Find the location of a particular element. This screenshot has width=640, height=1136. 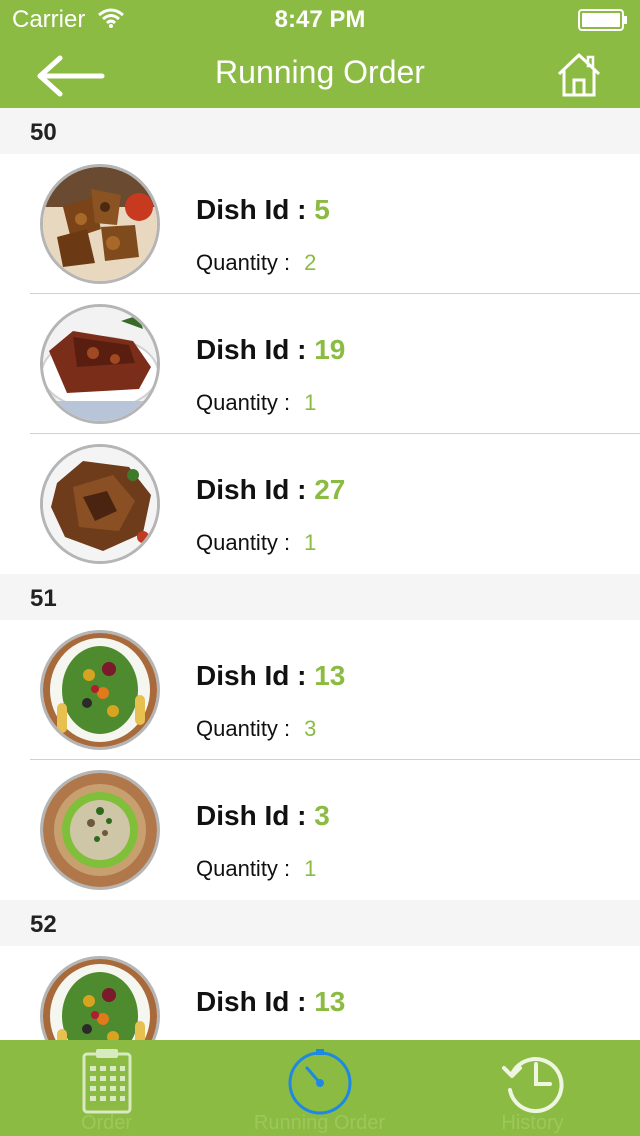

tab-running-order-label: Running Order is located at coordinates (319, 1123).